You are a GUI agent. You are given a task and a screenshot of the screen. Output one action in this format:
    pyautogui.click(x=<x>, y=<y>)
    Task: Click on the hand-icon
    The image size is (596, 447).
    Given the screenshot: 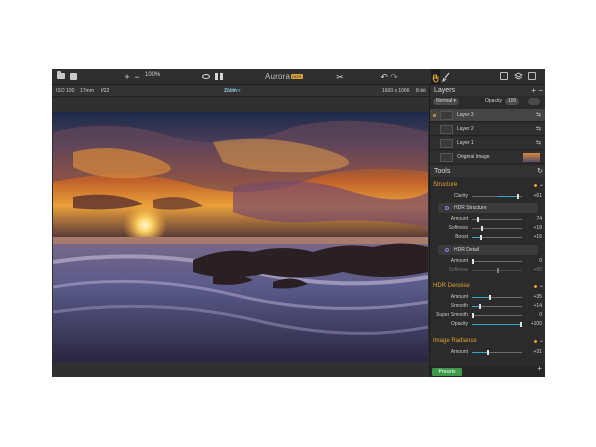 What is the action you would take?
    pyautogui.click(x=435, y=78)
    